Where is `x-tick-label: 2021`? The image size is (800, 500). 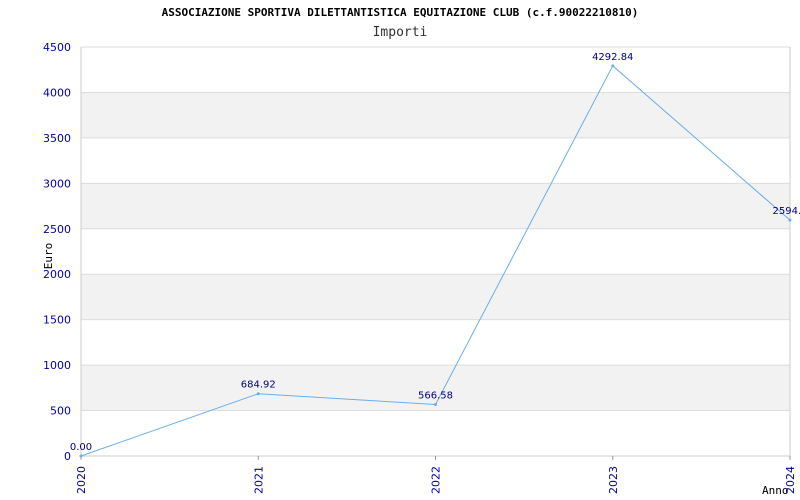 x-tick-label: 2021 is located at coordinates (258, 480).